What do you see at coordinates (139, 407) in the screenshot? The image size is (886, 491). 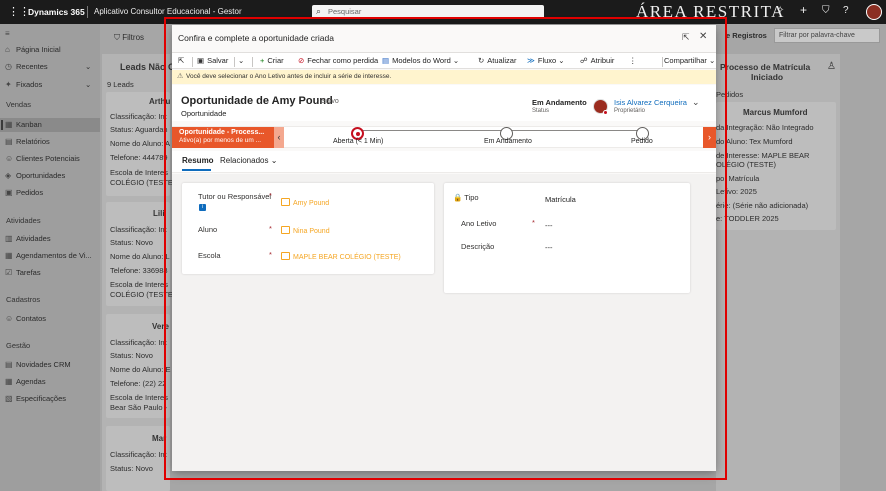 I see `card-line: Bear São Paulo -` at bounding box center [139, 407].